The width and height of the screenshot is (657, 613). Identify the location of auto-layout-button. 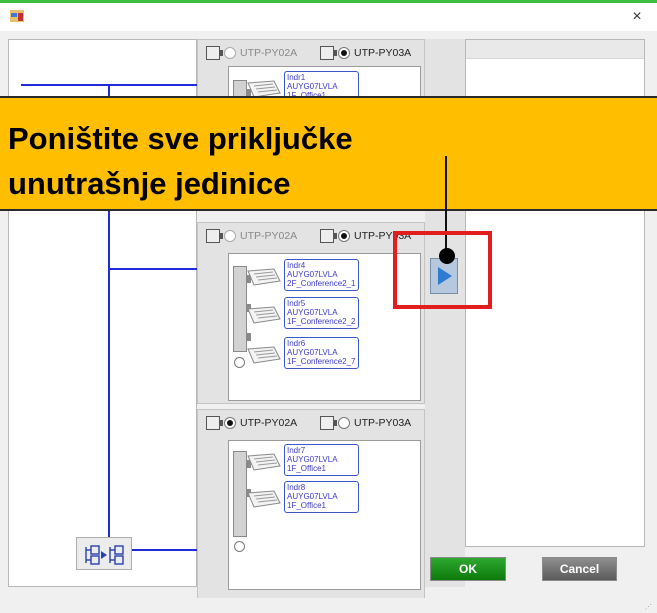
(104, 553).